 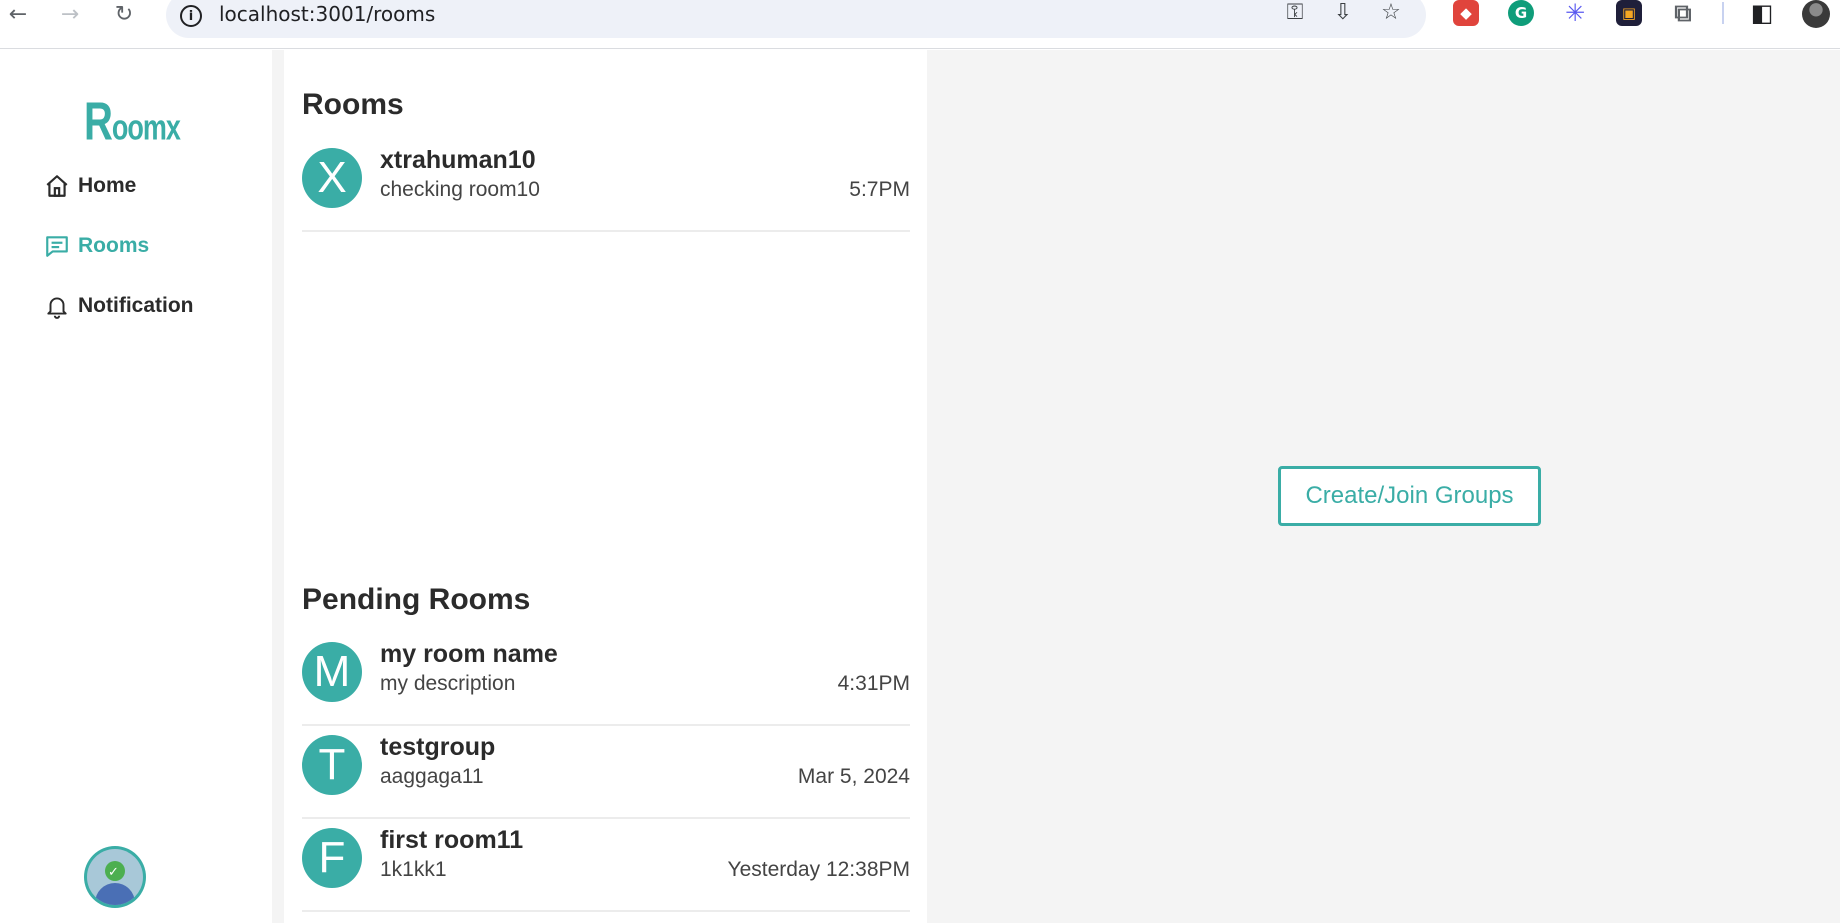 What do you see at coordinates (879, 189) in the screenshot?
I see `room-time: 5:7PM` at bounding box center [879, 189].